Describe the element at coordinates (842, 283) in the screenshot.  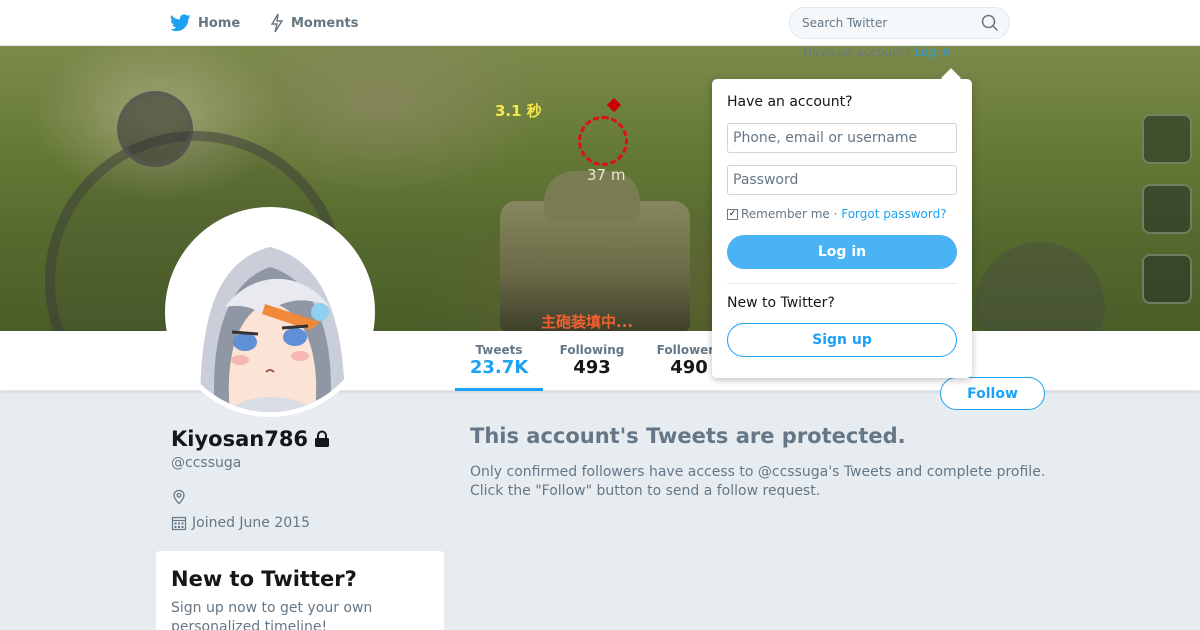
I see `dropdown-divider` at that location.